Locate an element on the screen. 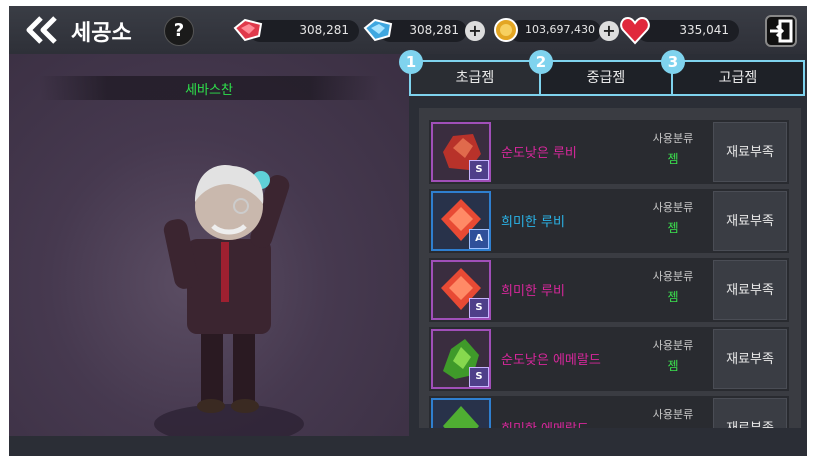 The image size is (815, 465). tab-number-badge: 3 is located at coordinates (673, 62).